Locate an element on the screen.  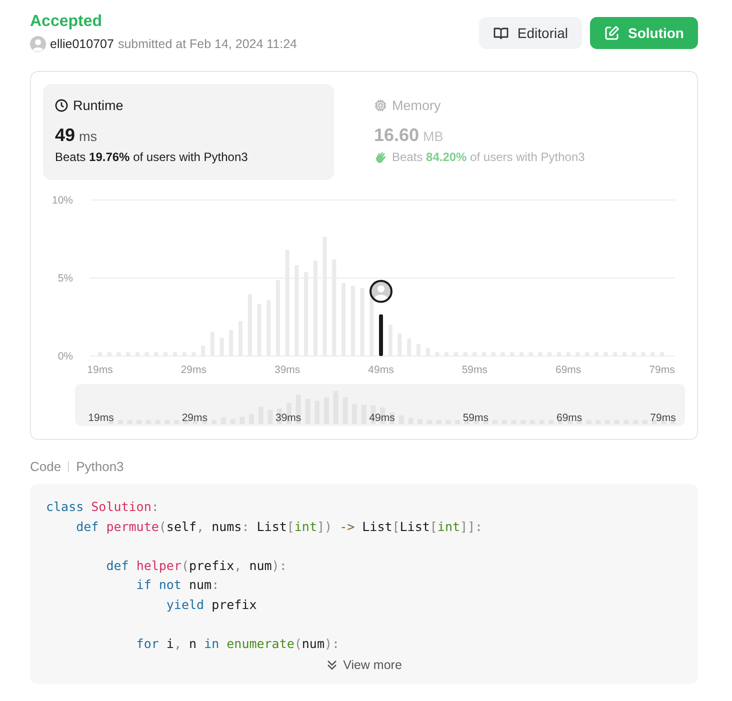
double-chevron-down-icon is located at coordinates (332, 664).